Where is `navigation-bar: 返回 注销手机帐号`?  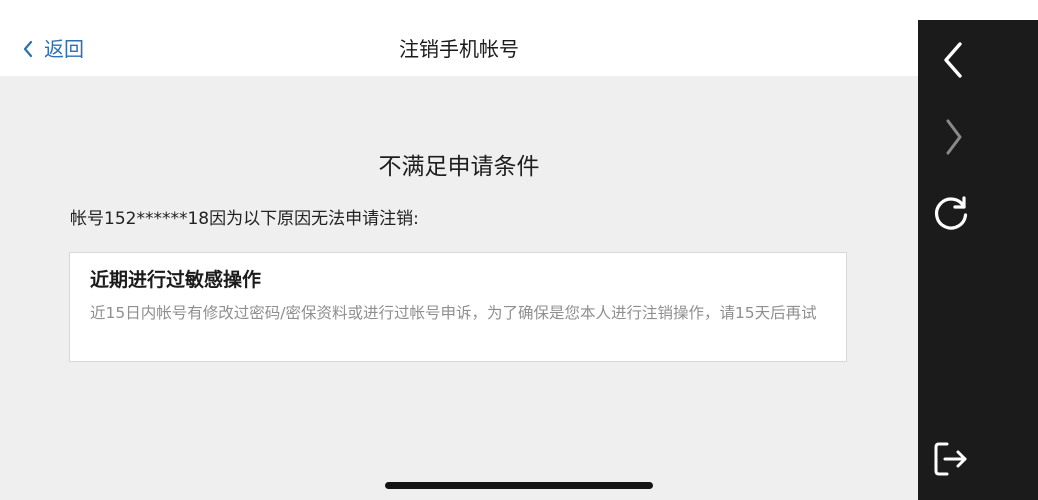
navigation-bar: 返回 注销手机帐号 is located at coordinates (459, 38).